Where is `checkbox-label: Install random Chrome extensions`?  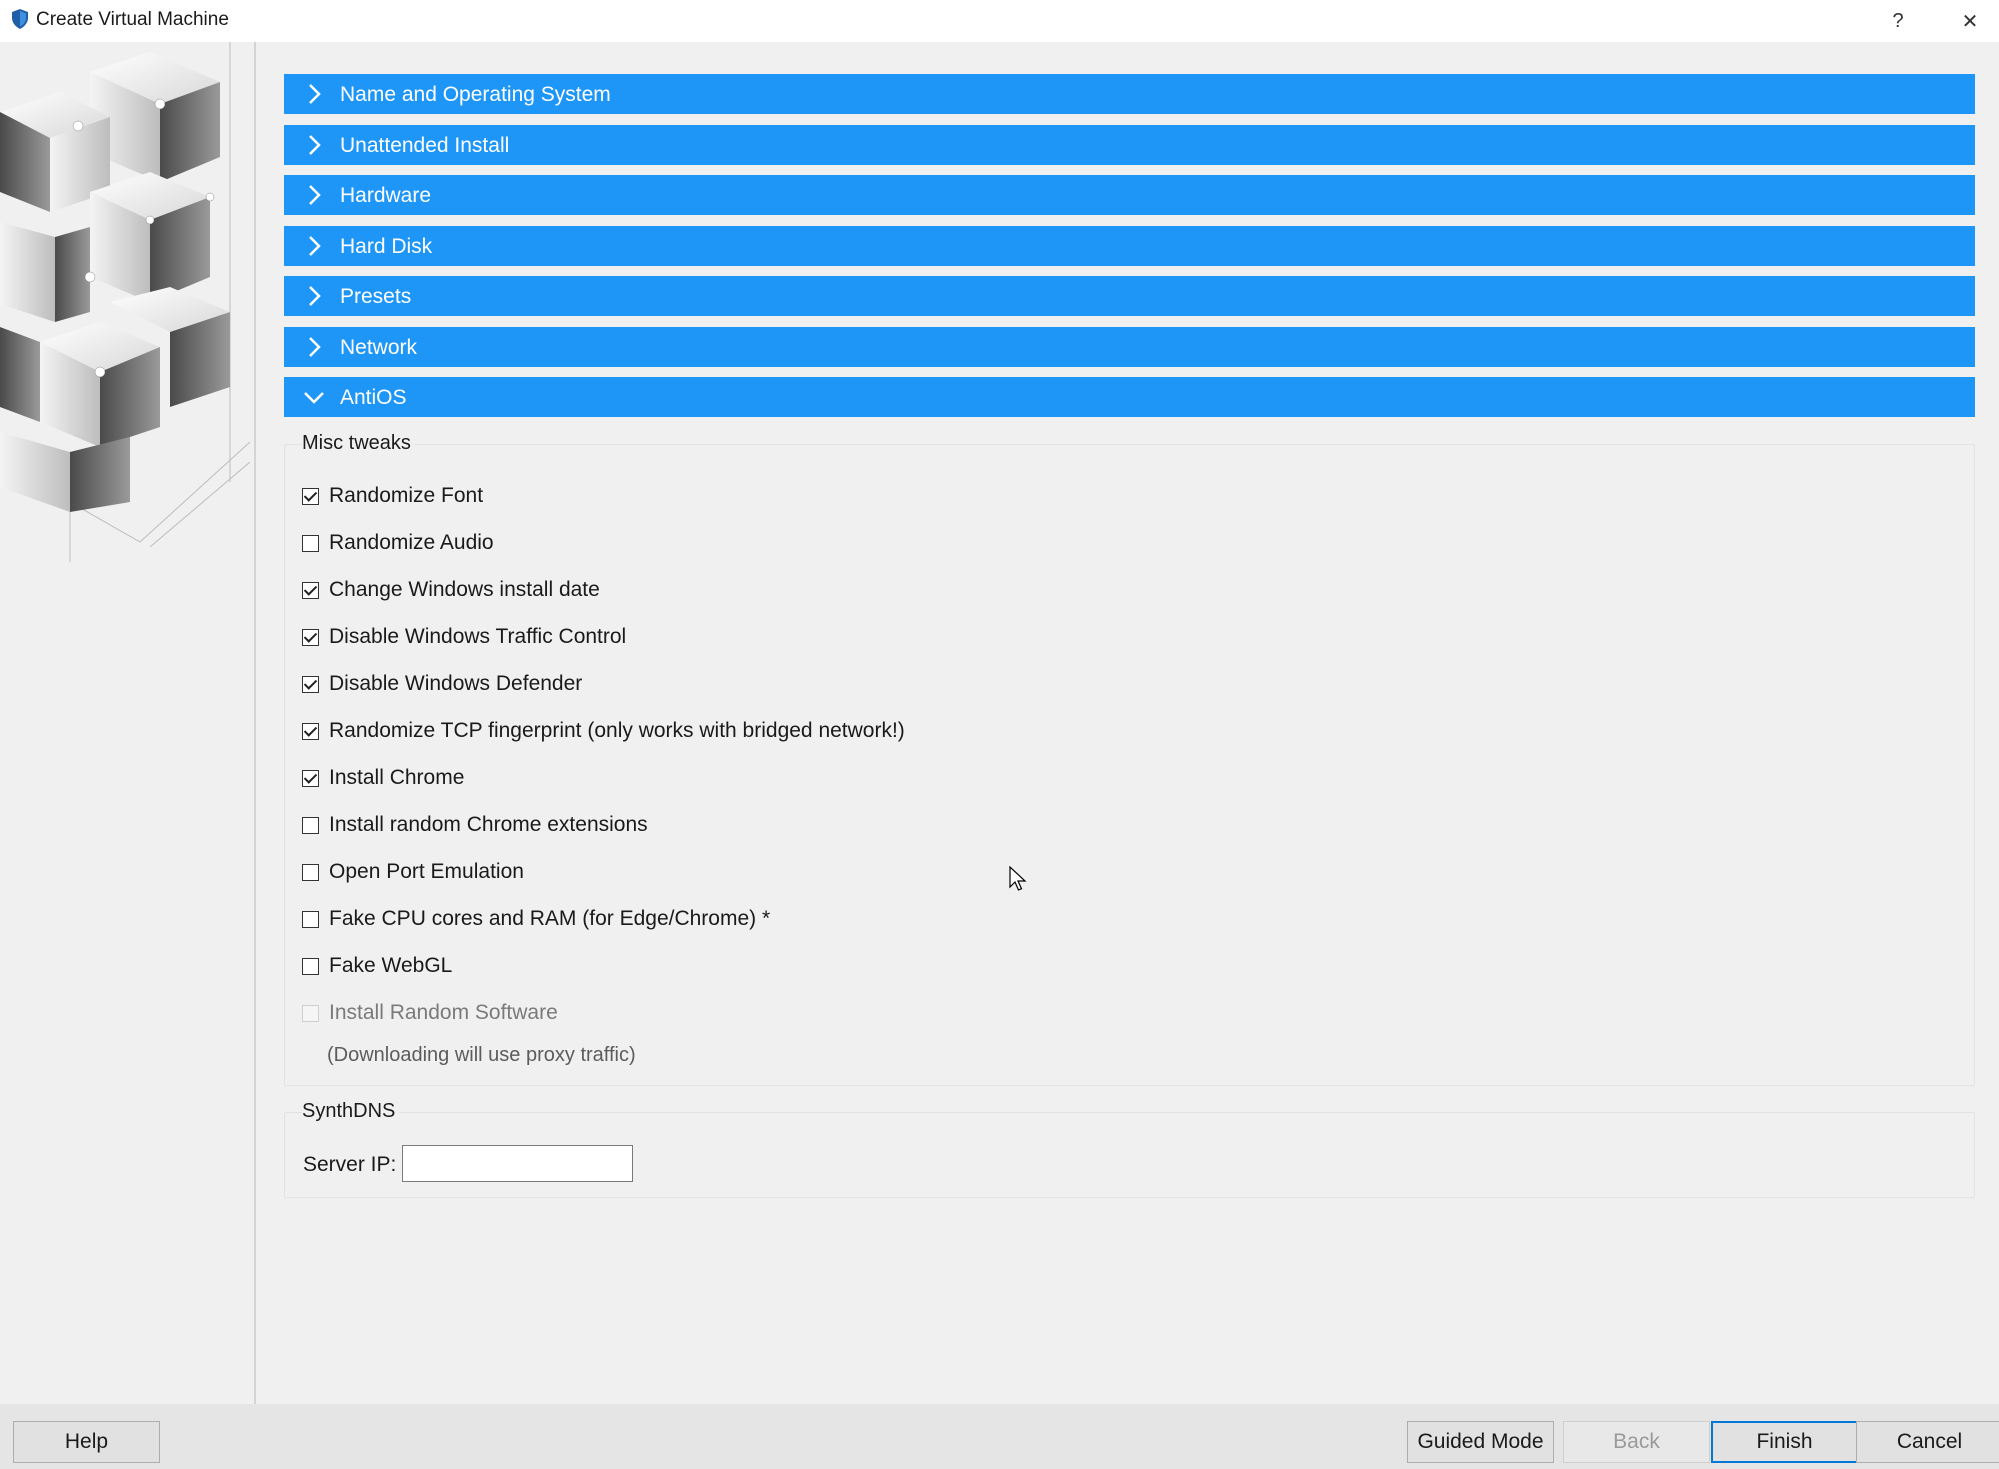 checkbox-label: Install random Chrome extensions is located at coordinates (488, 824).